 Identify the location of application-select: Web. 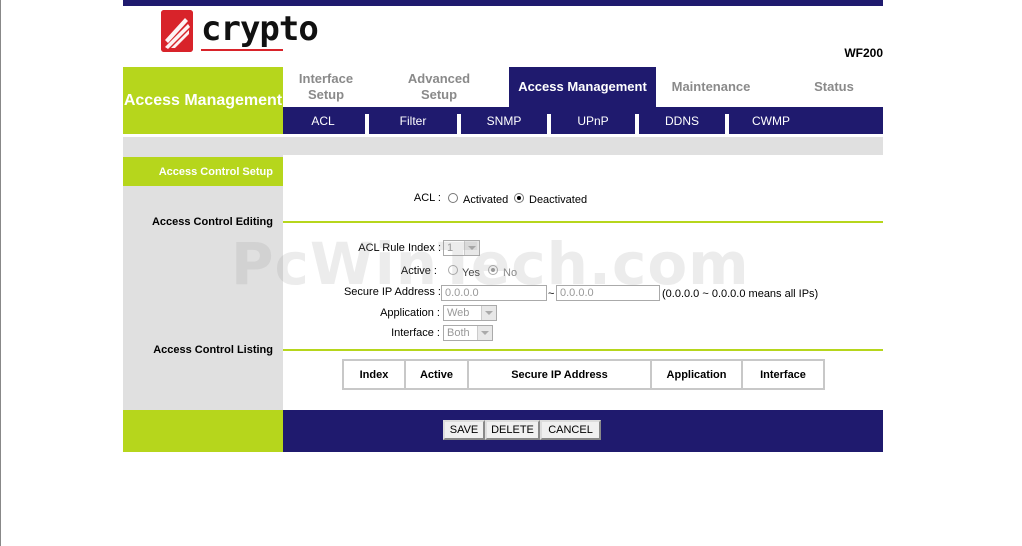
(470, 313).